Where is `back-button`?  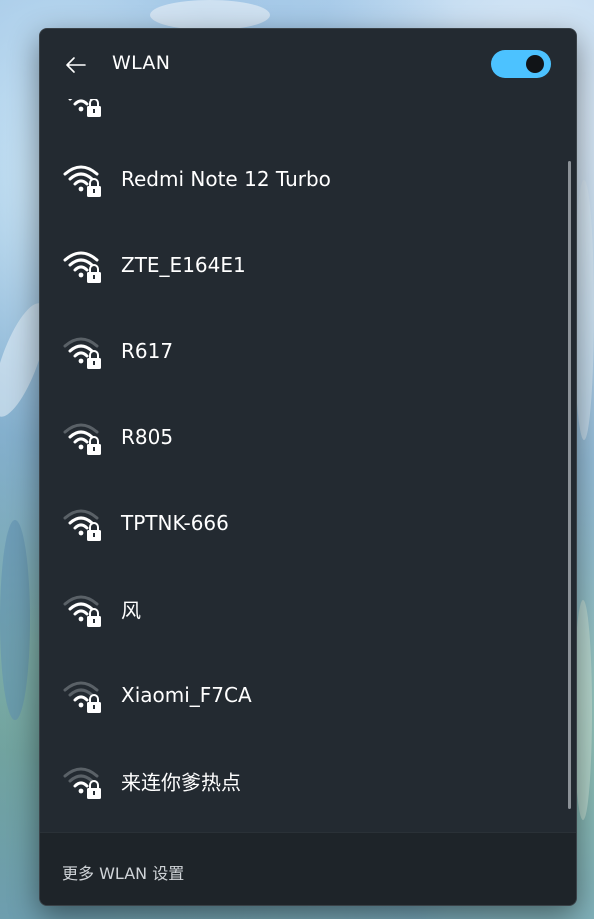 back-button is located at coordinates (76, 65).